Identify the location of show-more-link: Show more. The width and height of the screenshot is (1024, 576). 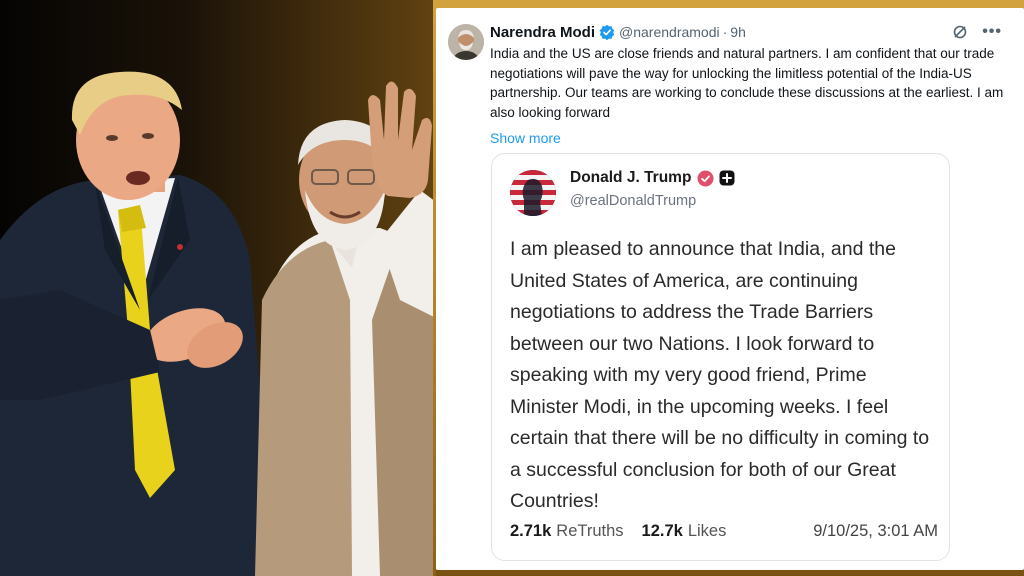
(525, 138).